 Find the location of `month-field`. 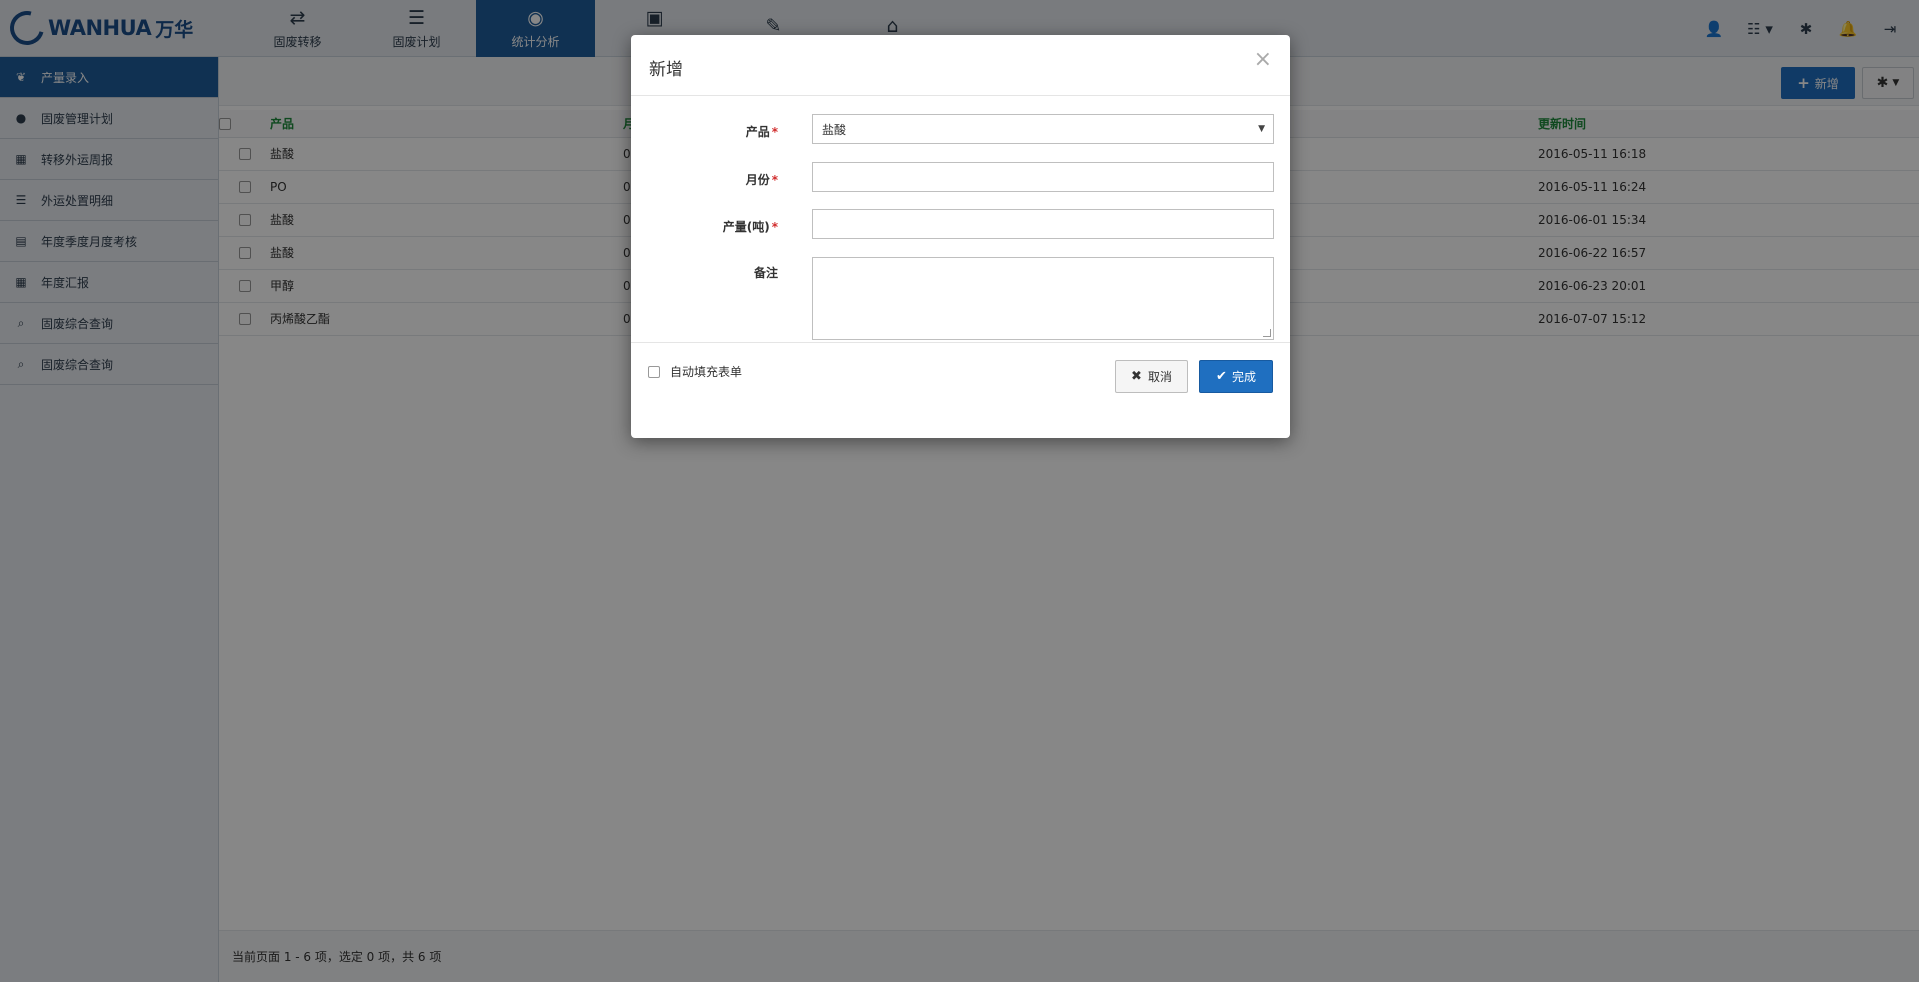

month-field is located at coordinates (1043, 177).